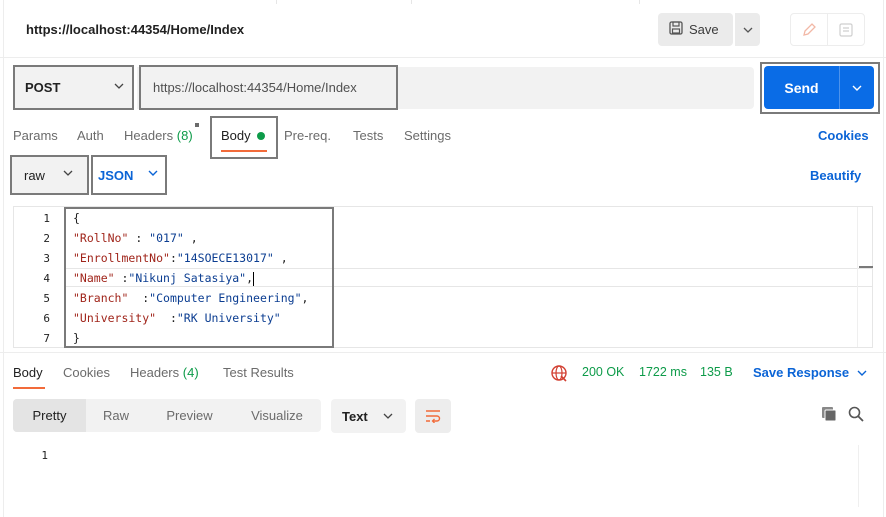  I want to click on window-border-right, so click(883, 258).